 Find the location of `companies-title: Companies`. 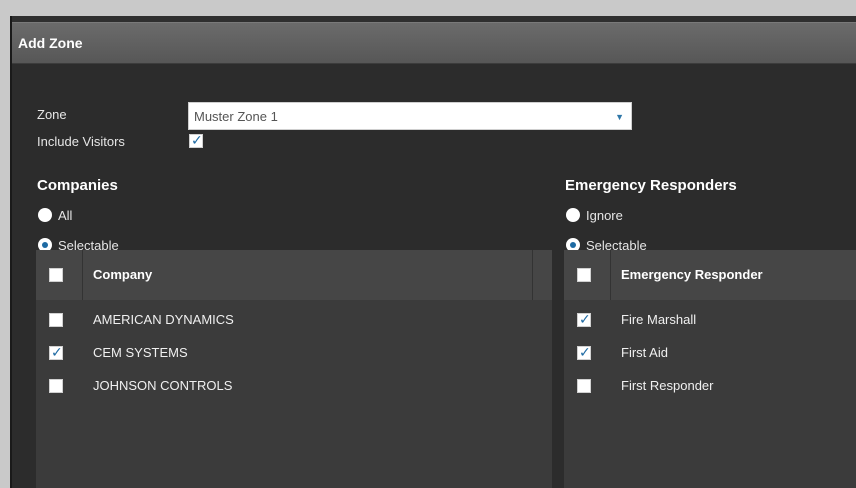

companies-title: Companies is located at coordinates (77, 185).